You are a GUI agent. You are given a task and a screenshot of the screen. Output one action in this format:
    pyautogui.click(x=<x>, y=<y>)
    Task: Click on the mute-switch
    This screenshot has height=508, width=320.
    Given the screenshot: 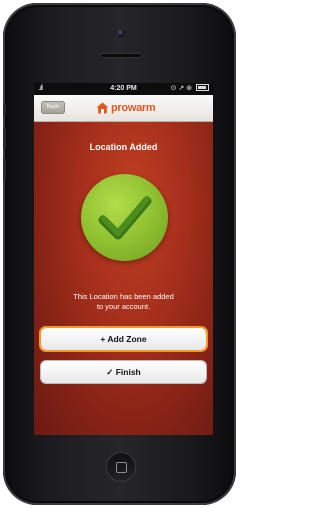 What is the action you would take?
    pyautogui.click(x=4, y=109)
    